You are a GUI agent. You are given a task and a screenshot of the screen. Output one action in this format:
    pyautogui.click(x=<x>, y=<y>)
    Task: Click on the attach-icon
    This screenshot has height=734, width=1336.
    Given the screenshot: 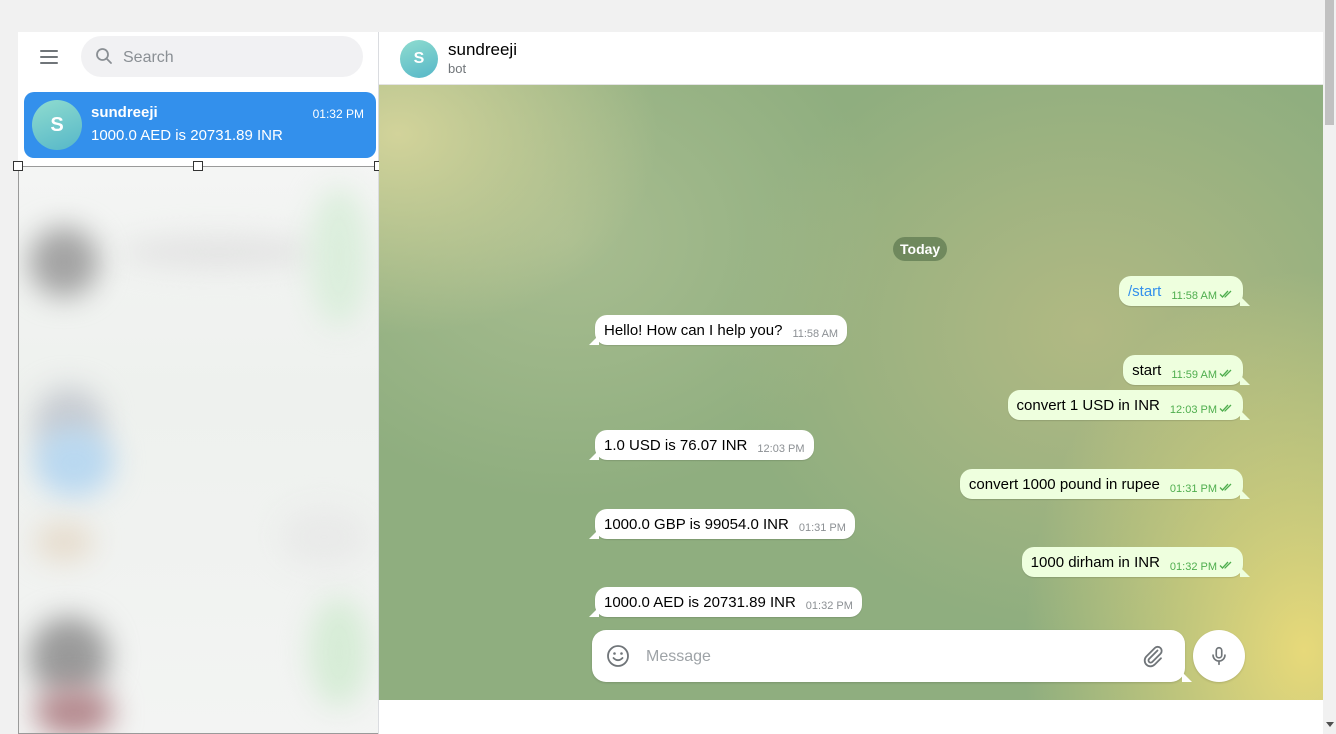 What is the action you would take?
    pyautogui.click(x=1153, y=656)
    